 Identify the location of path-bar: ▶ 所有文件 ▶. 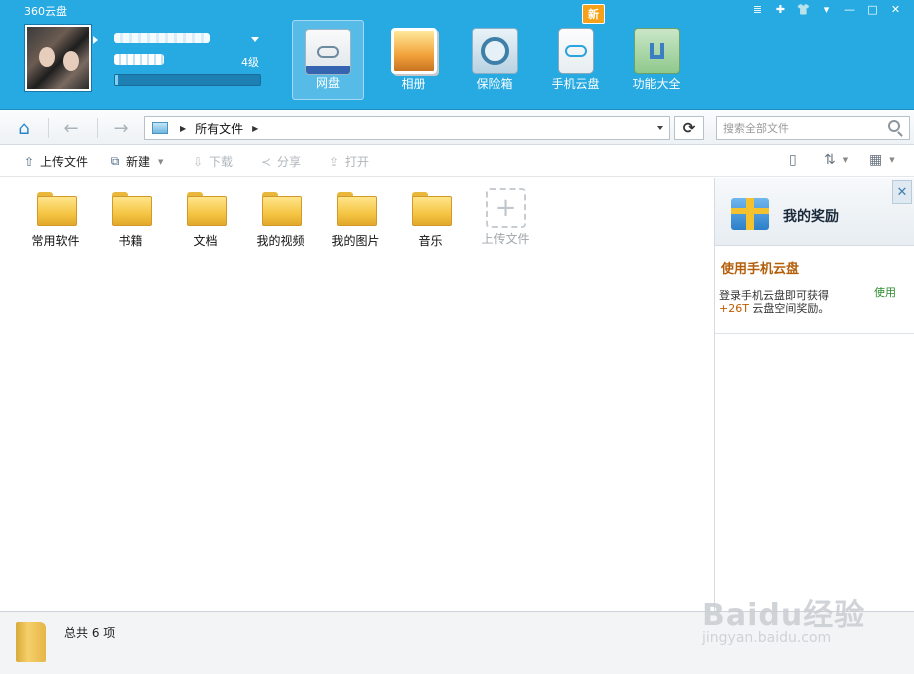
(407, 128).